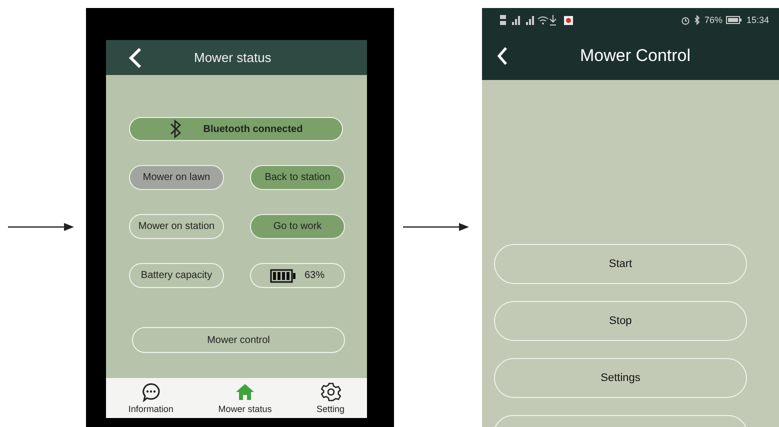 Image resolution: width=779 pixels, height=427 pixels. I want to click on control-button: Settings, so click(620, 378).